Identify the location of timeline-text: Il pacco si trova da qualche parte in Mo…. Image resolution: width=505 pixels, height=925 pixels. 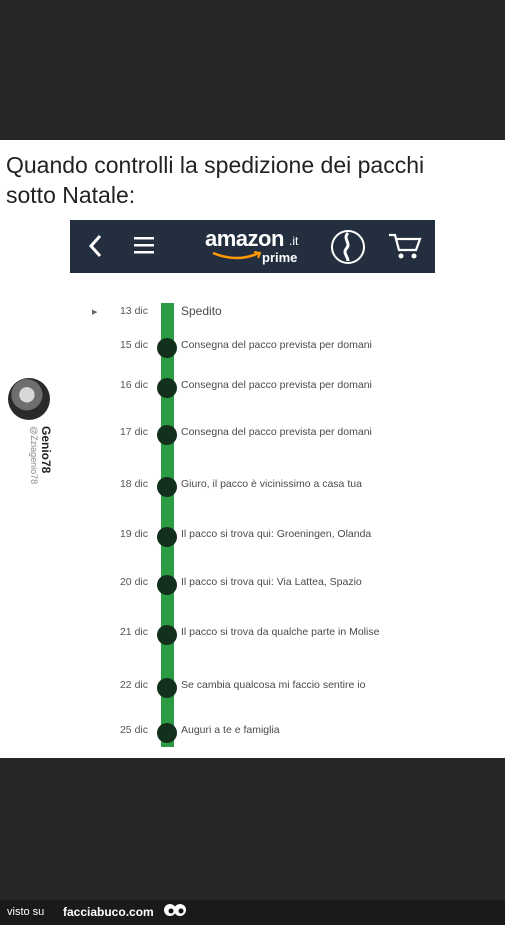
(280, 632).